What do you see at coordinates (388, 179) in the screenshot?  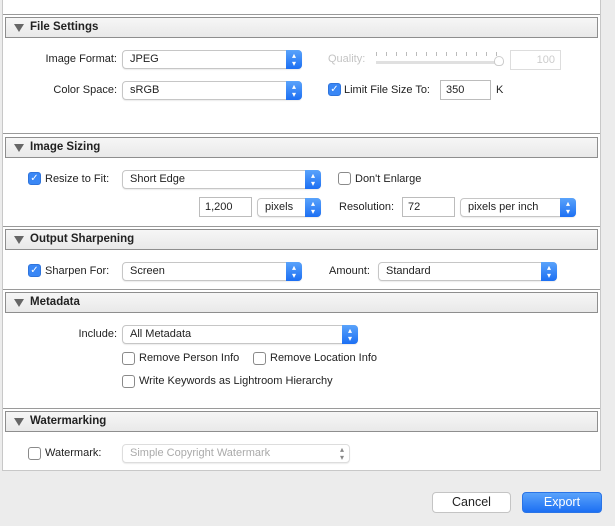 I see `dont-enlarge-label: Don't Enlarge` at bounding box center [388, 179].